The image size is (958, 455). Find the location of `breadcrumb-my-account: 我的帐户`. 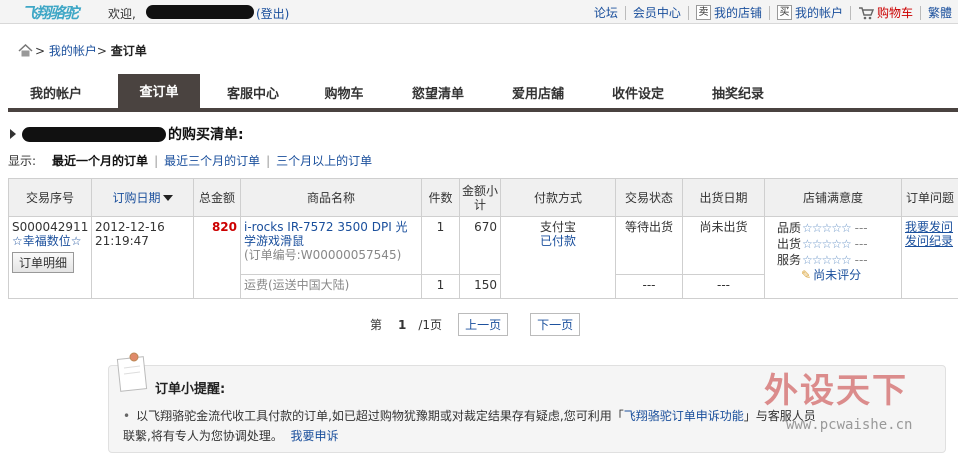

breadcrumb-my-account: 我的帐户 is located at coordinates (73, 50).